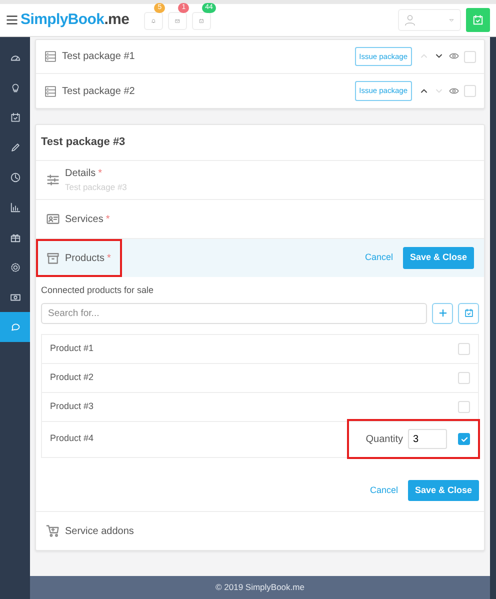 This screenshot has width=496, height=599. What do you see at coordinates (15, 297) in the screenshot?
I see `banknote-icon` at bounding box center [15, 297].